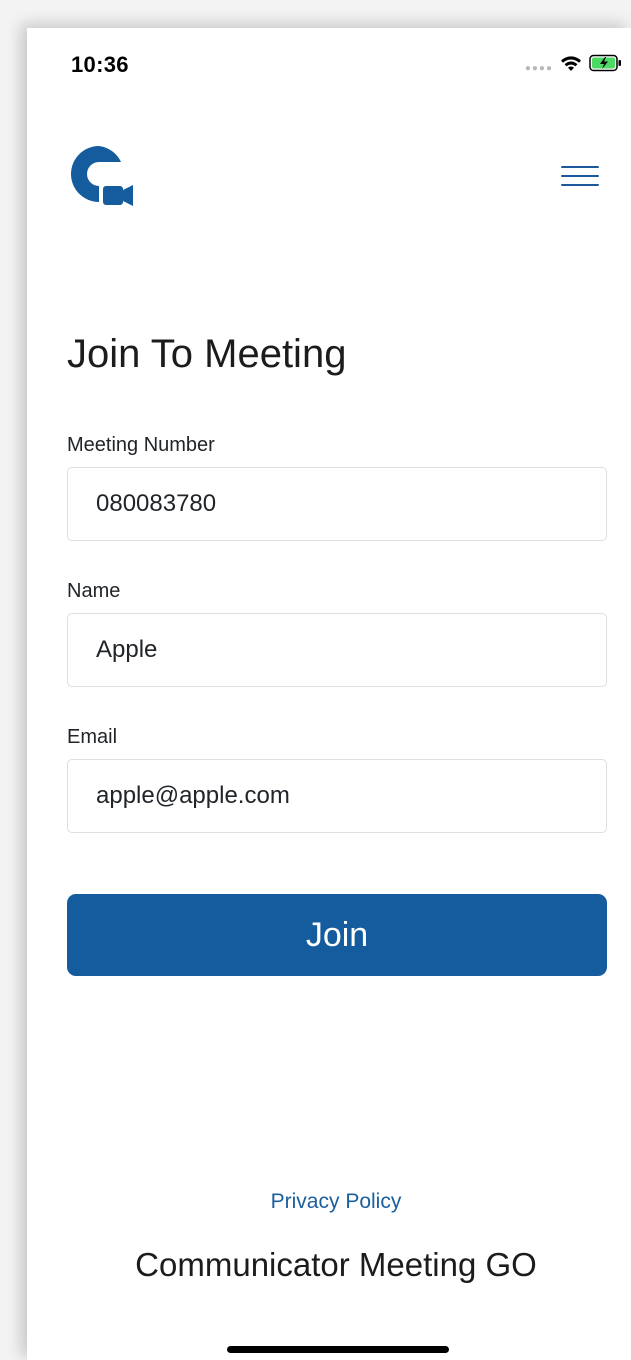 This screenshot has width=631, height=1360. Describe the element at coordinates (92, 737) in the screenshot. I see `email-label: Email` at that location.